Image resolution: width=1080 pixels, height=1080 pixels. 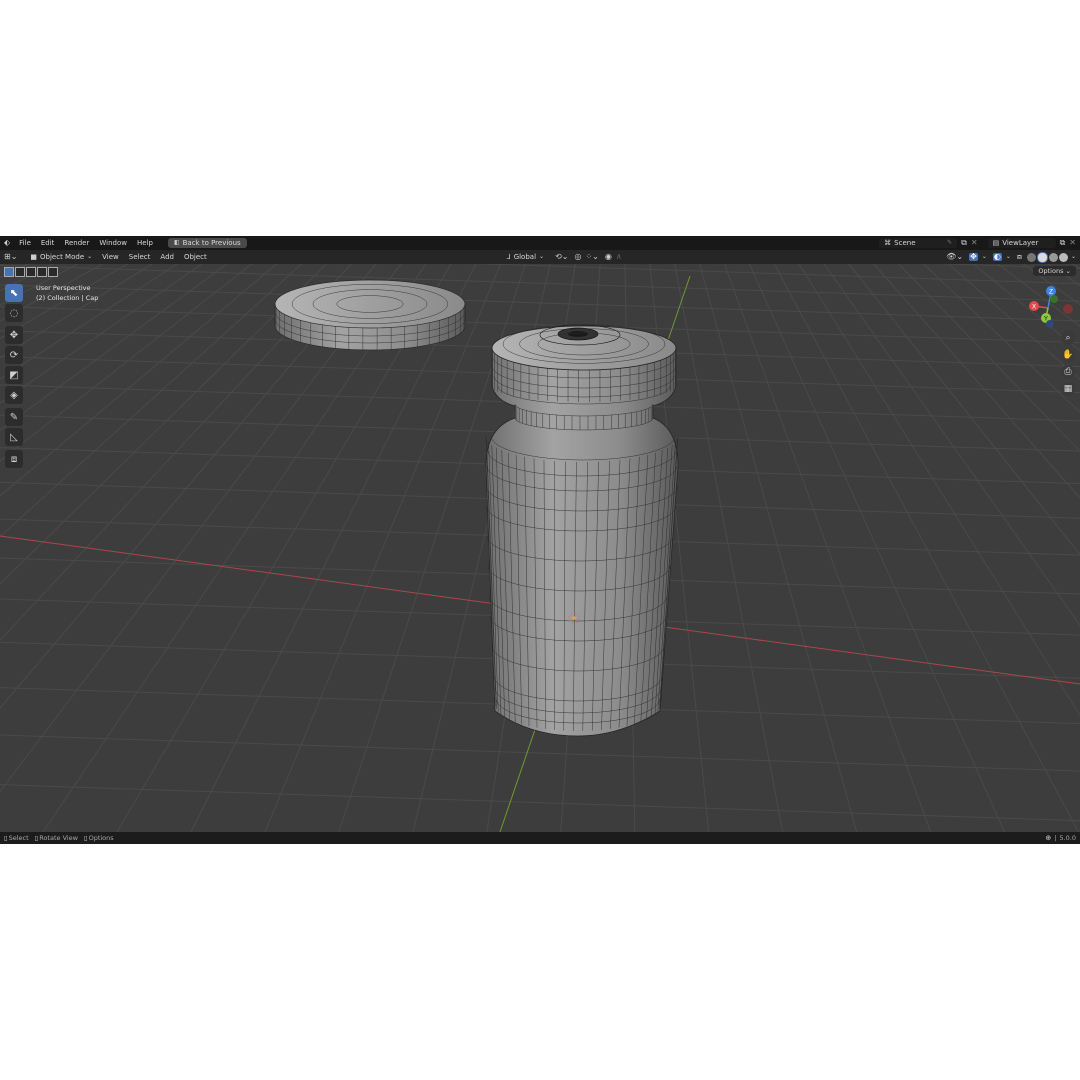 I want to click on viewlayer-name: ViewLayer, so click(x=1020, y=243).